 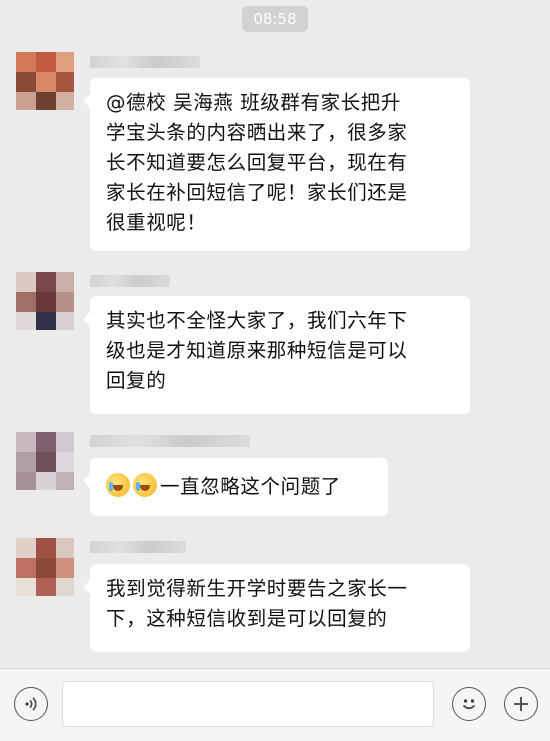 I want to click on message-input, so click(x=248, y=704).